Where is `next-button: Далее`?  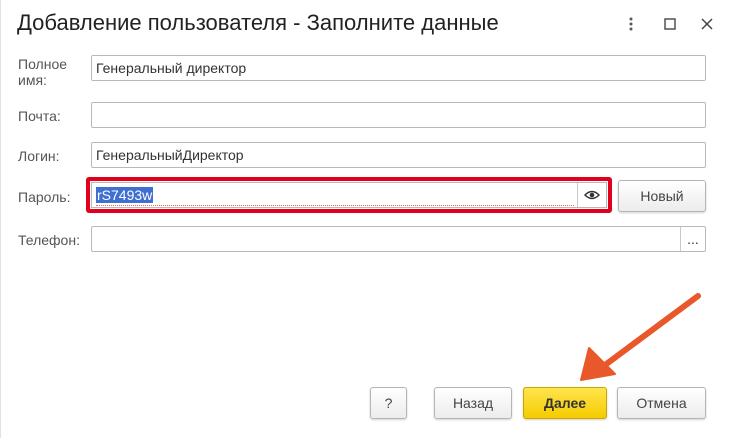
next-button: Далее is located at coordinates (565, 403).